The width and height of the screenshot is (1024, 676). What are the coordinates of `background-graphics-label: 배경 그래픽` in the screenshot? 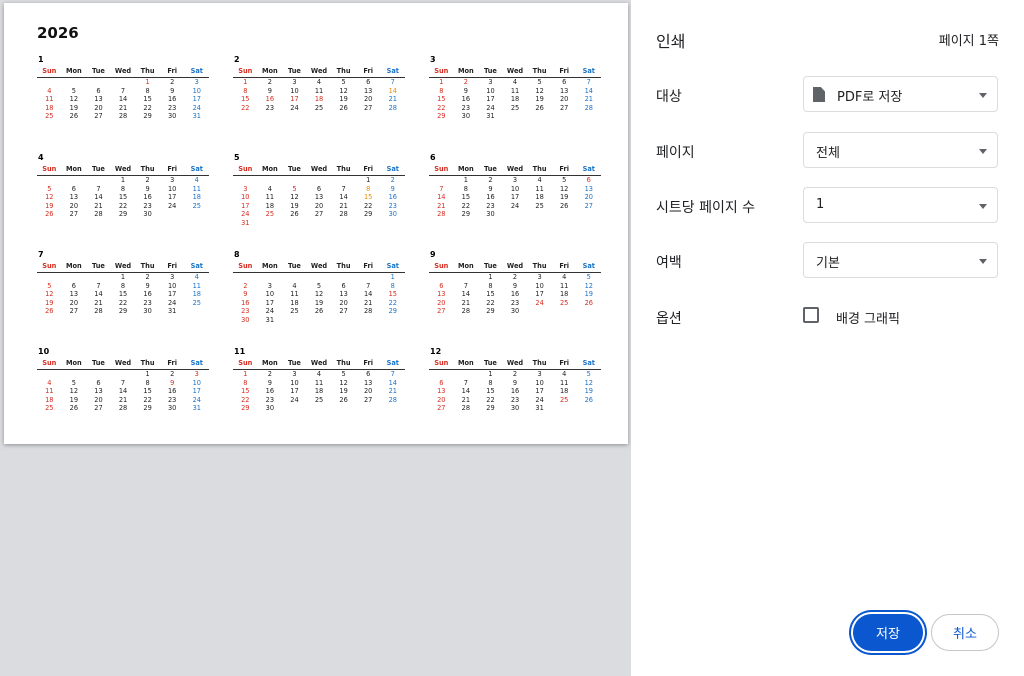 It's located at (868, 317).